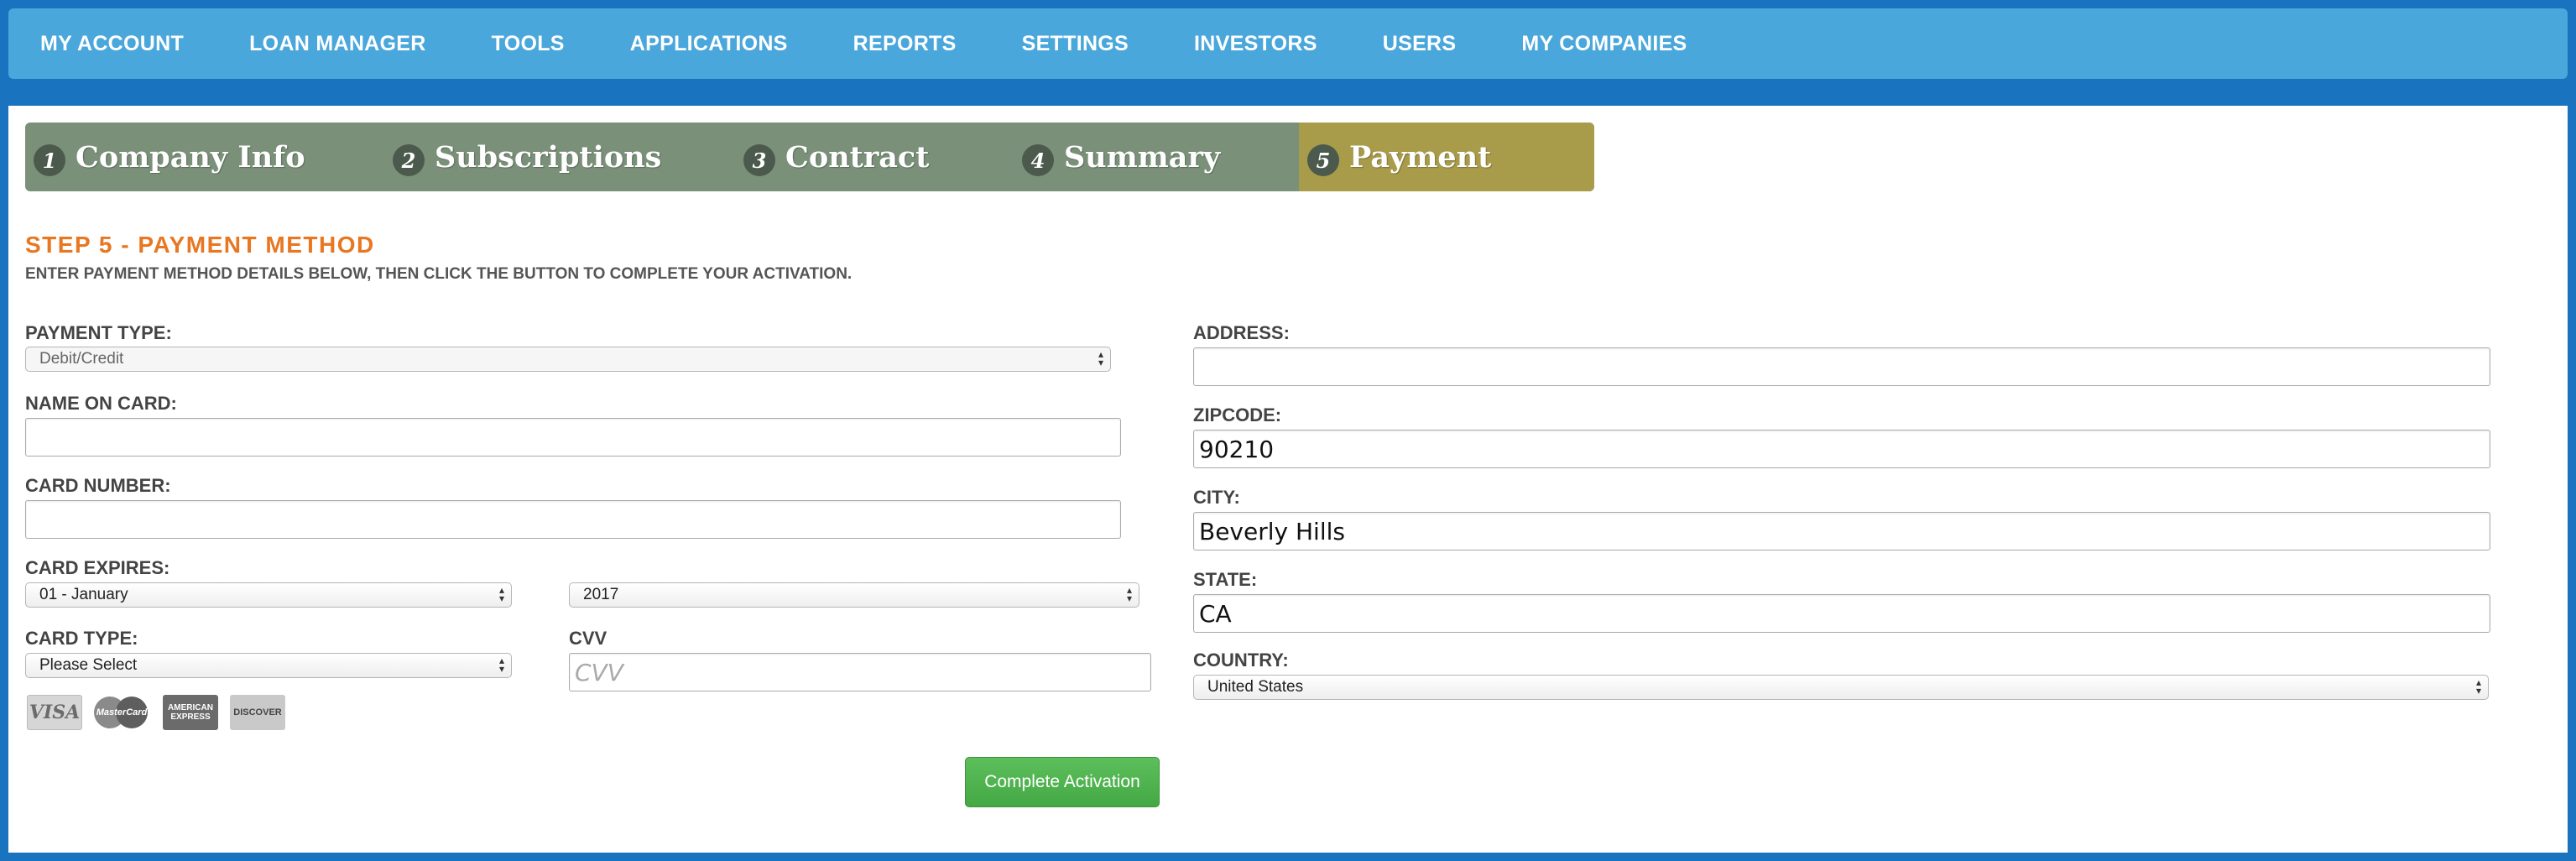 This screenshot has width=2576, height=861. What do you see at coordinates (1255, 44) in the screenshot?
I see `nav-investors: INVESTORS` at bounding box center [1255, 44].